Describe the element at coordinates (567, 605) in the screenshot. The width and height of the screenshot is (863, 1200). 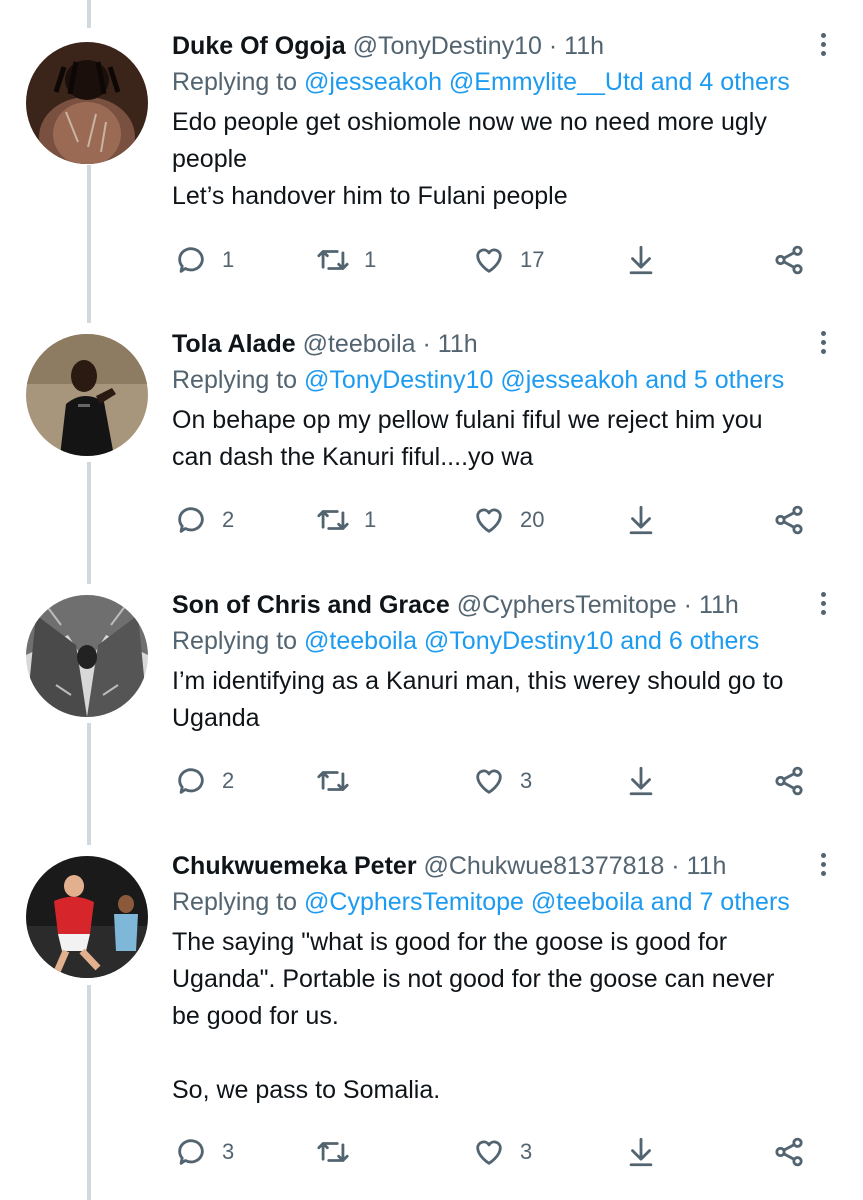
I see `author-handle: @CyphersTemitope` at that location.